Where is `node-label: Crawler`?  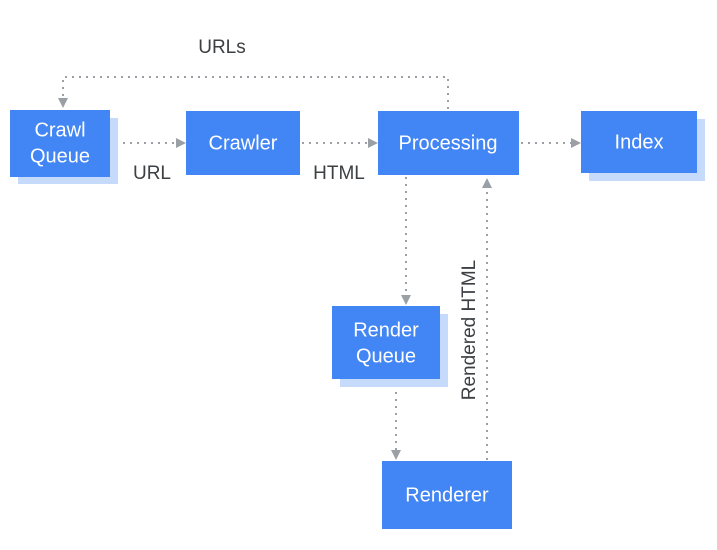
node-label: Crawler is located at coordinates (243, 143).